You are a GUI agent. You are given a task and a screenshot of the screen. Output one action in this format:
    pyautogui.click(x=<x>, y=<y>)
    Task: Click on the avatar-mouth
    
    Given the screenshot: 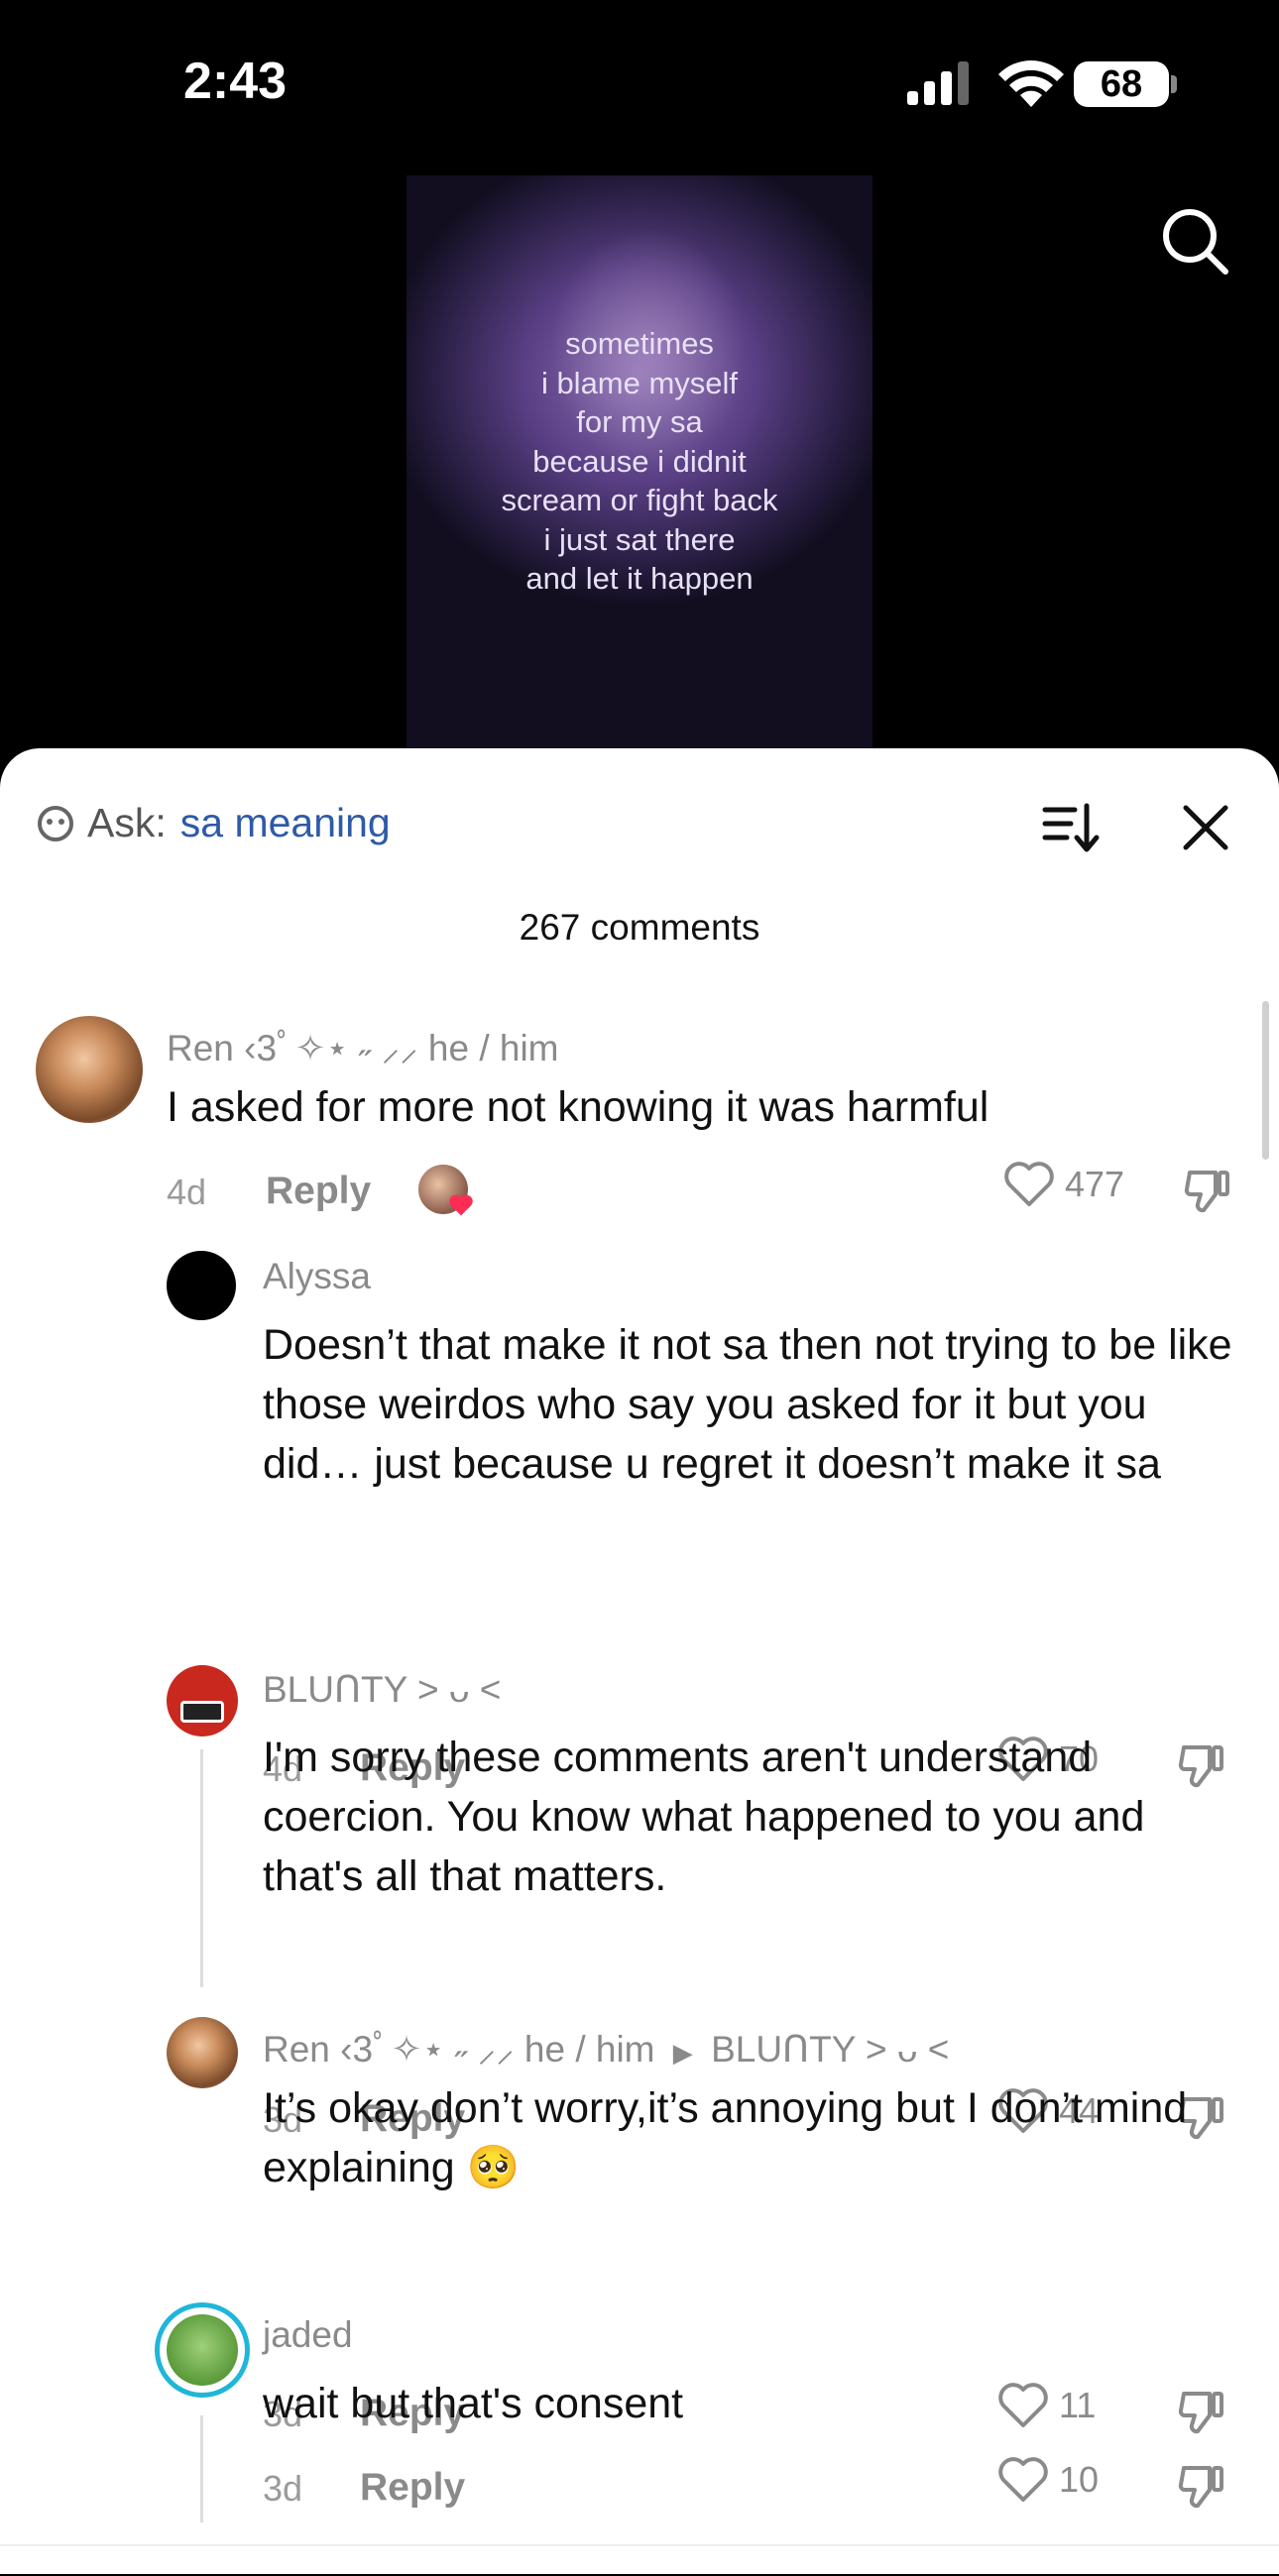 What is the action you would take?
    pyautogui.click(x=202, y=1712)
    